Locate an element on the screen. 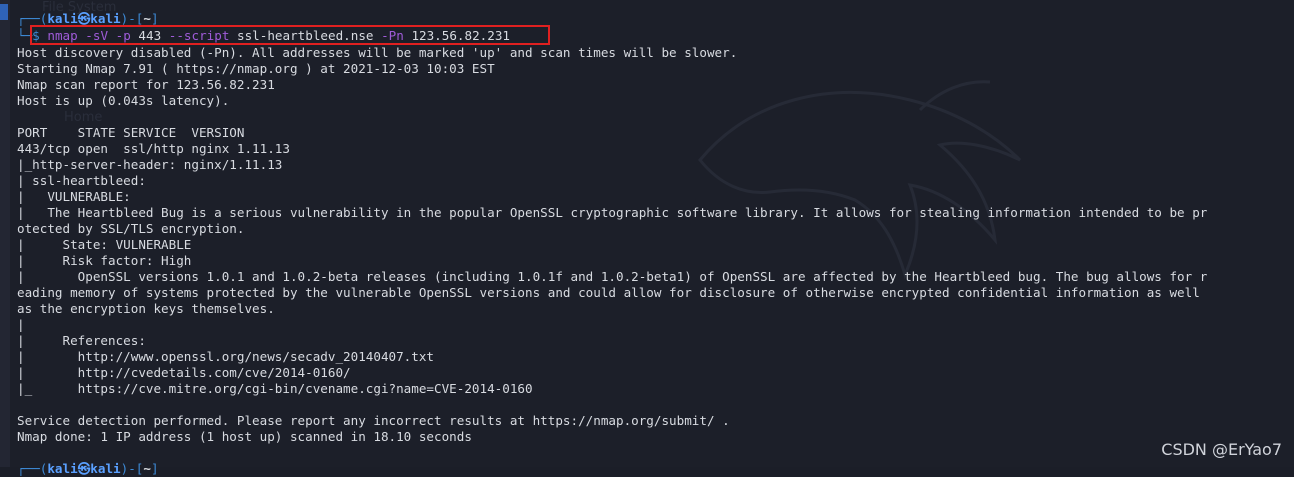  output-line: otected by SSL/TLS encryption. is located at coordinates (131, 228).